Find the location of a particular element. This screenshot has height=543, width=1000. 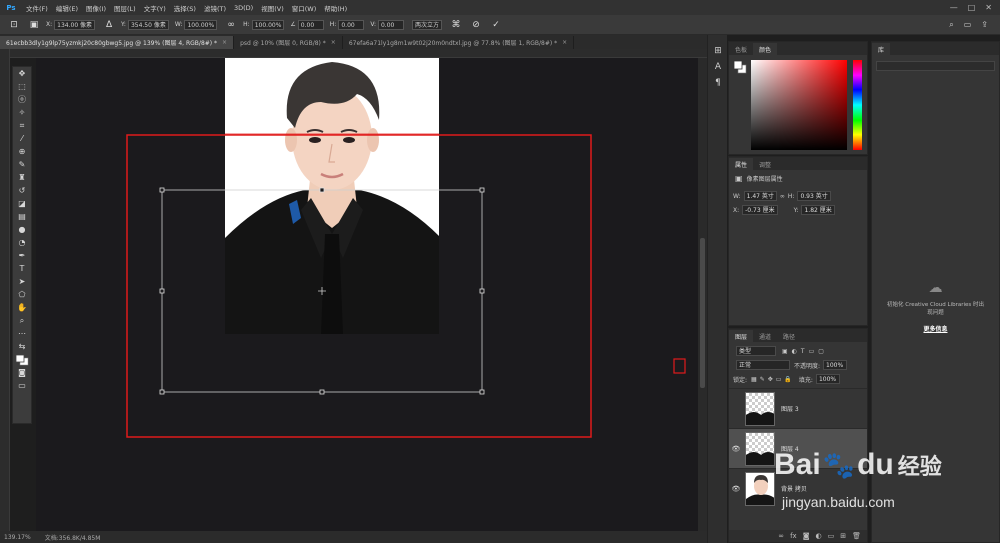

stamp-tool-icon: ♜ is located at coordinates (22, 177).